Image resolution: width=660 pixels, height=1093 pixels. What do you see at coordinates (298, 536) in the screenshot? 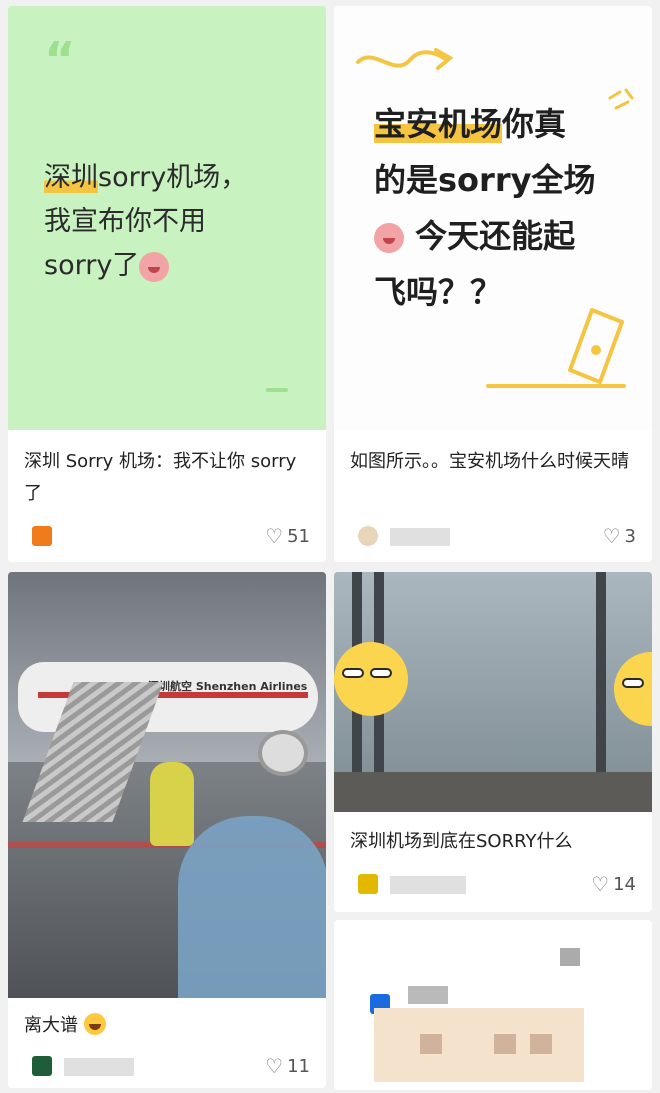
I see `like-count: 51` at bounding box center [298, 536].